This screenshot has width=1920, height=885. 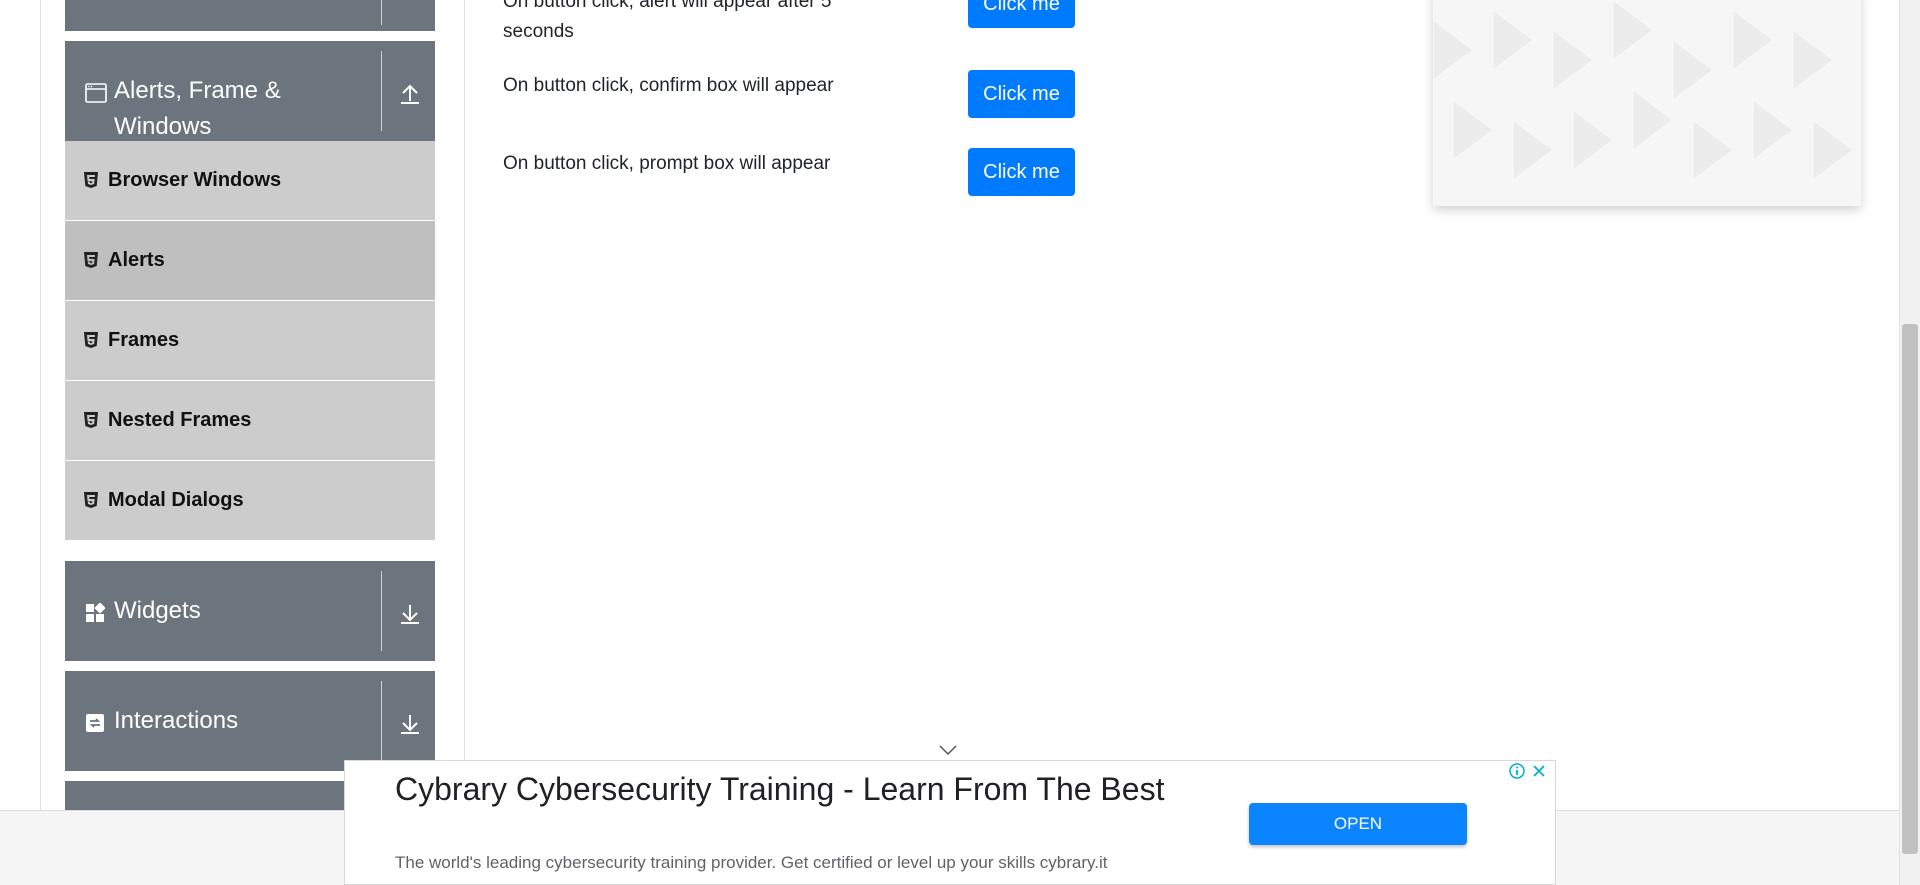 What do you see at coordinates (136, 260) in the screenshot?
I see `menu-item-label: Alerts` at bounding box center [136, 260].